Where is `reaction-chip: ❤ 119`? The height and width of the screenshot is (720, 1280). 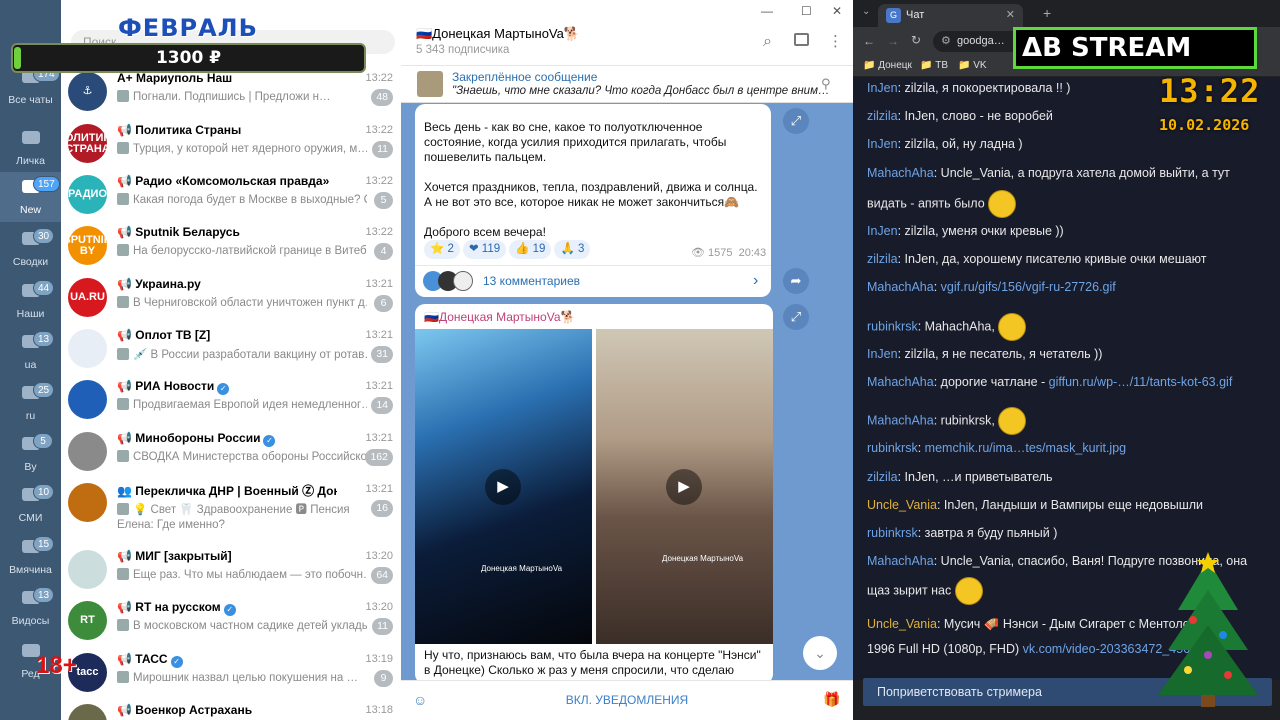 reaction-chip: ❤ 119 is located at coordinates (484, 249).